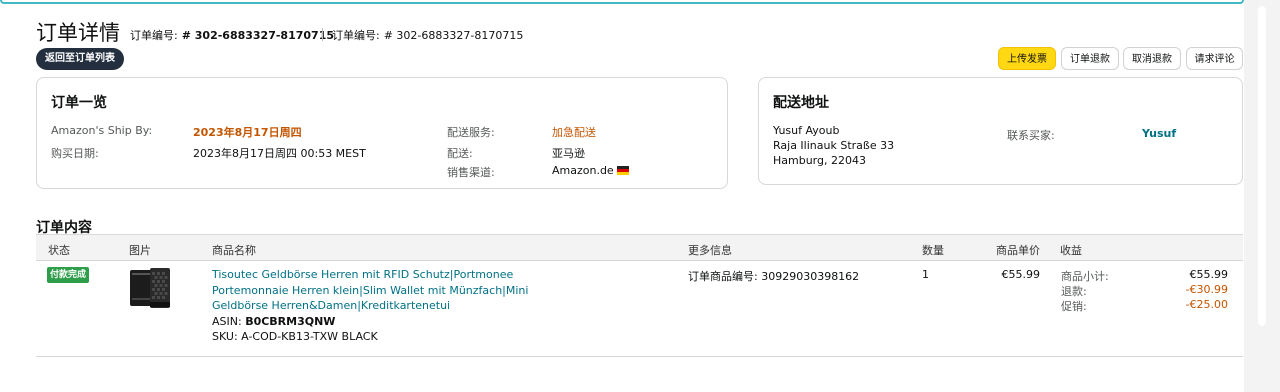  I want to click on refund-label: 退款:, so click(1074, 291).